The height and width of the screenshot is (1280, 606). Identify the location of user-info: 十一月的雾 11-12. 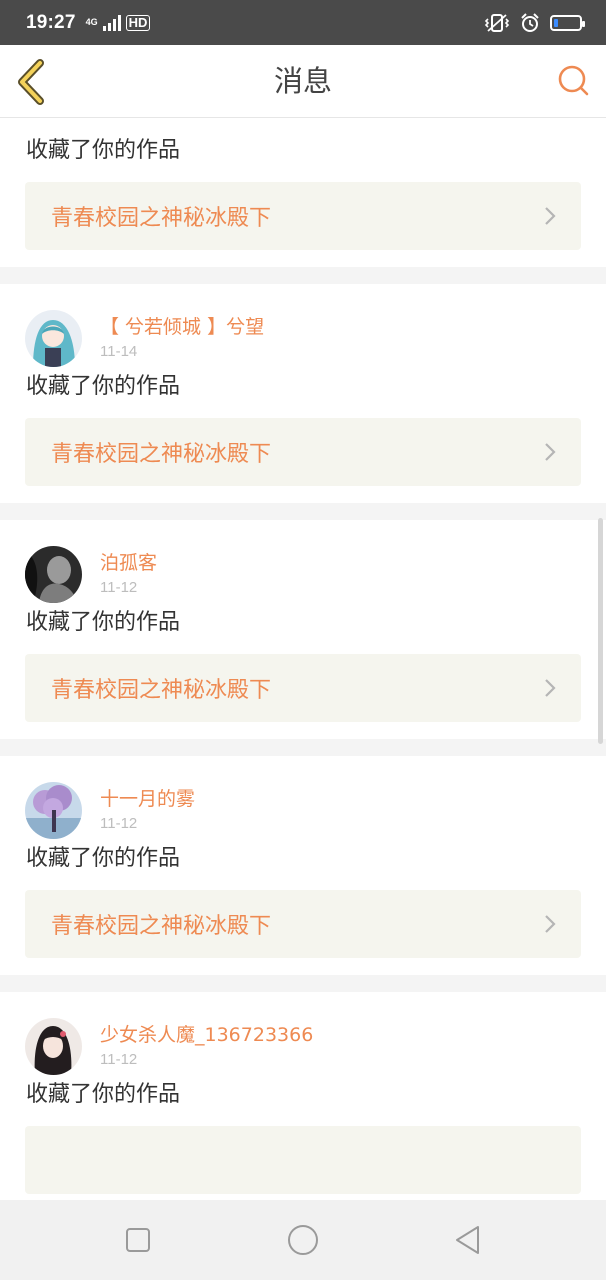
(147, 810).